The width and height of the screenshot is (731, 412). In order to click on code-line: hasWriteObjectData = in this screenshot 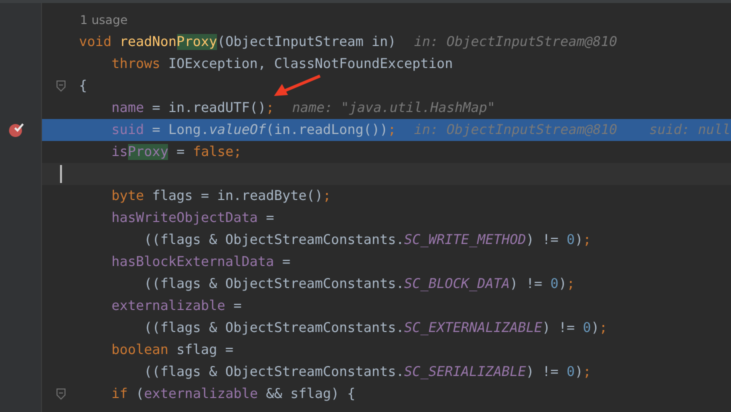, I will do `click(192, 218)`.